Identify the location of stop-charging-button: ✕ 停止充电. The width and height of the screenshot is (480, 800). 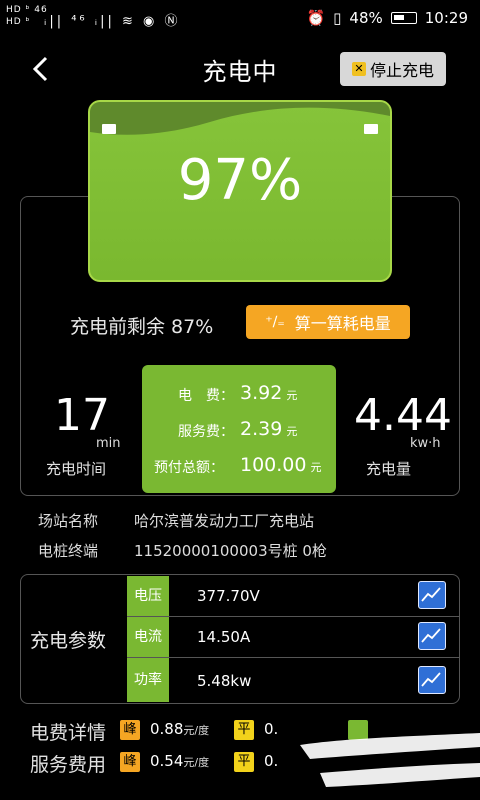
(393, 69).